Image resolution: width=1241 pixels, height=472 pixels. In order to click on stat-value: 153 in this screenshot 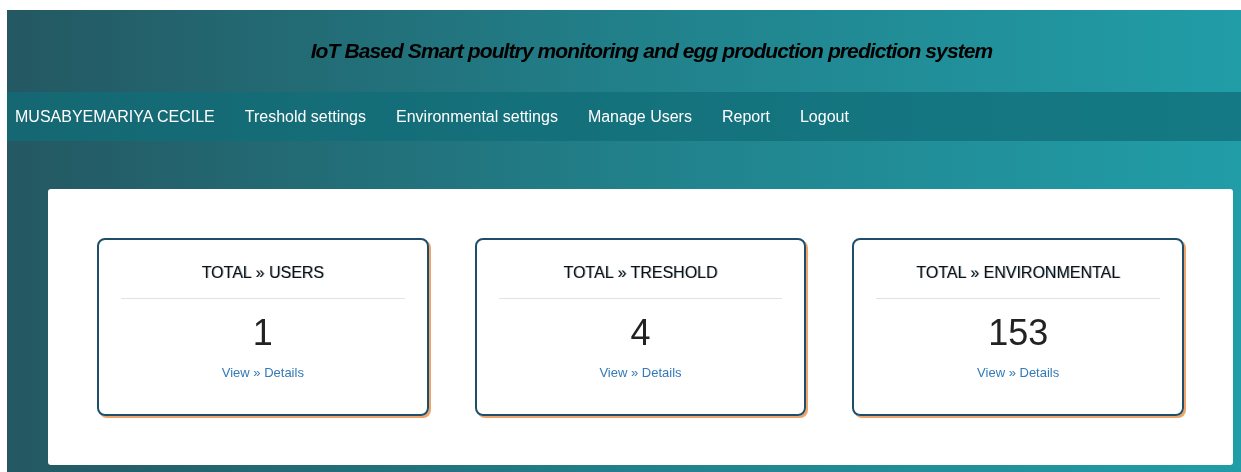, I will do `click(1018, 333)`.